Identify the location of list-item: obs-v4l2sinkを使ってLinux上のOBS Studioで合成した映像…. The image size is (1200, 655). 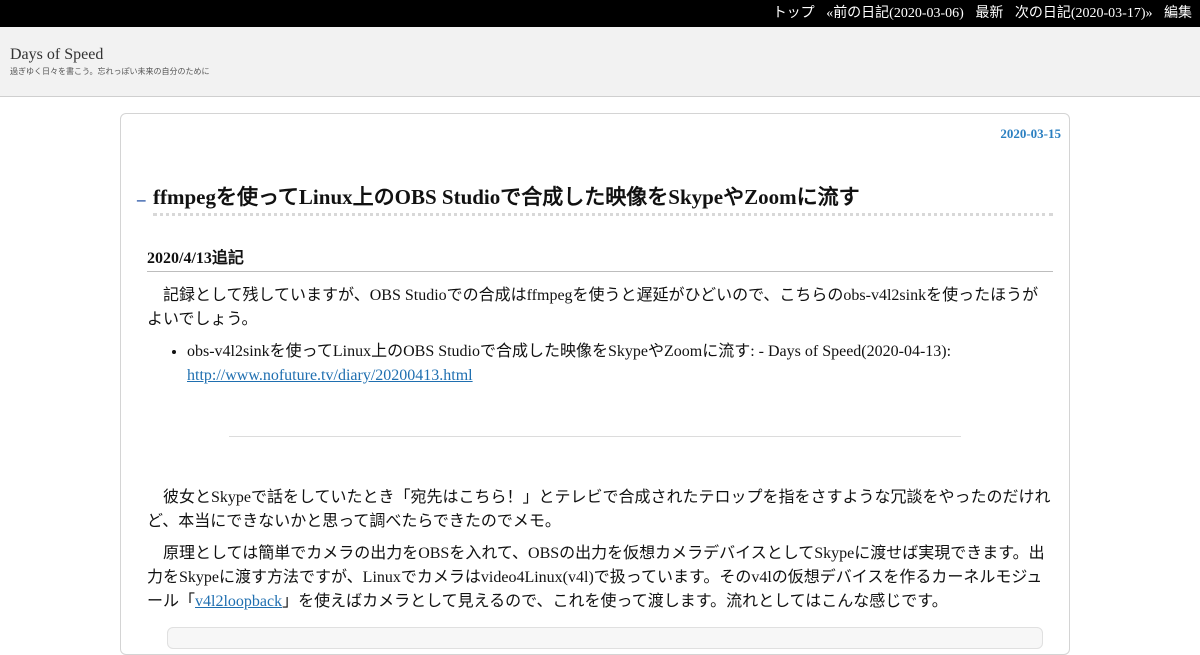
(640, 364).